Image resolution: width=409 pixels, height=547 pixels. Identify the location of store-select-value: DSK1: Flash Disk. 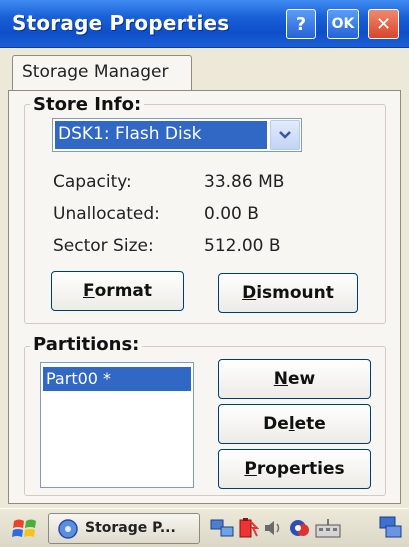
(161, 135).